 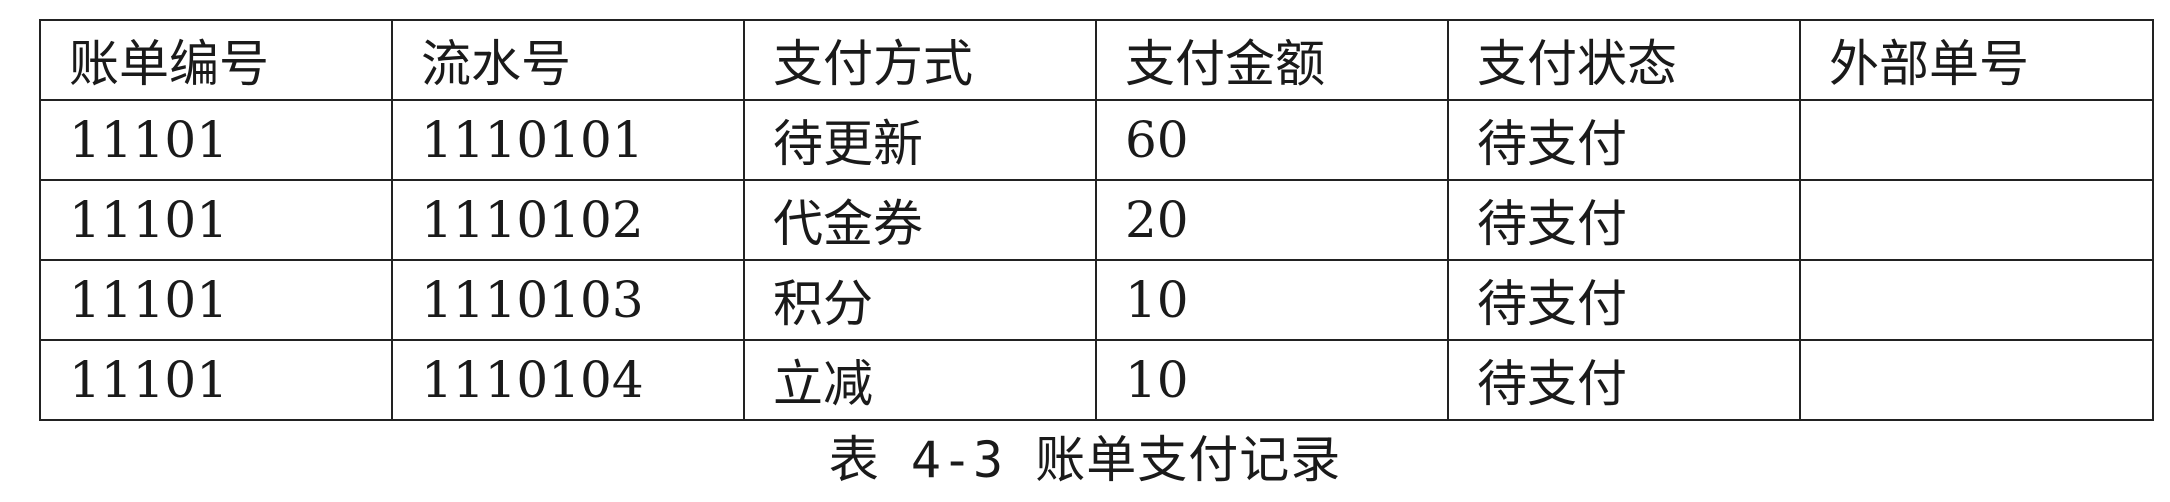 I want to click on cell-payment-method: 代金券, so click(x=920, y=220).